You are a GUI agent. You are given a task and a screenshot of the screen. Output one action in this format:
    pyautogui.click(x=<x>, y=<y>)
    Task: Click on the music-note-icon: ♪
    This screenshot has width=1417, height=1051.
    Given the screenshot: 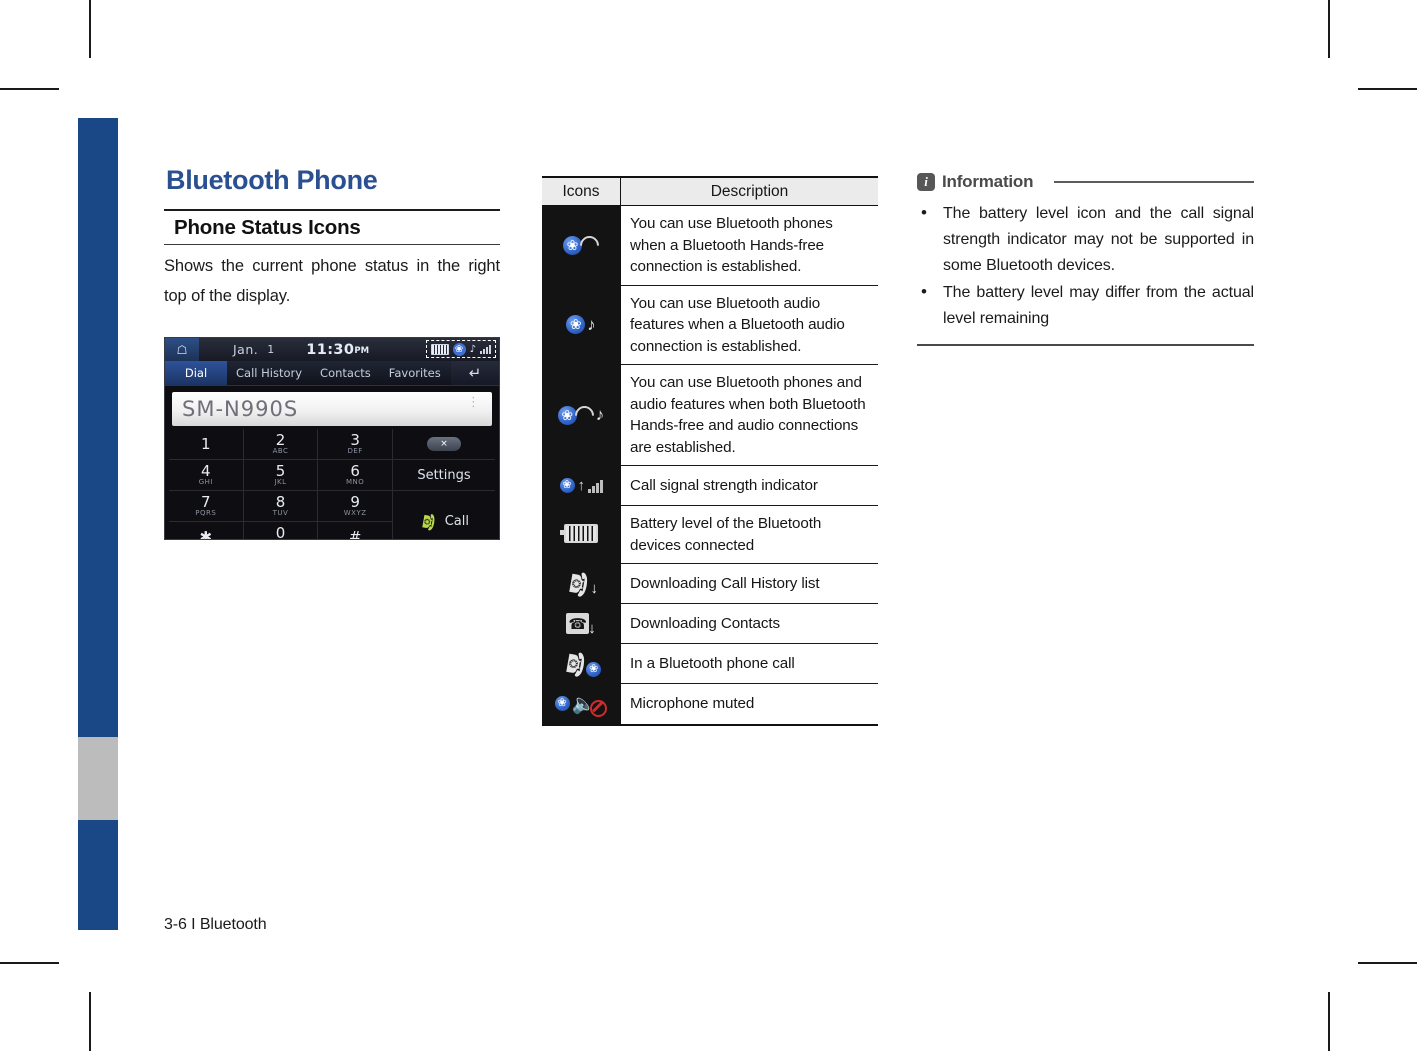 What is the action you would take?
    pyautogui.click(x=472, y=349)
    